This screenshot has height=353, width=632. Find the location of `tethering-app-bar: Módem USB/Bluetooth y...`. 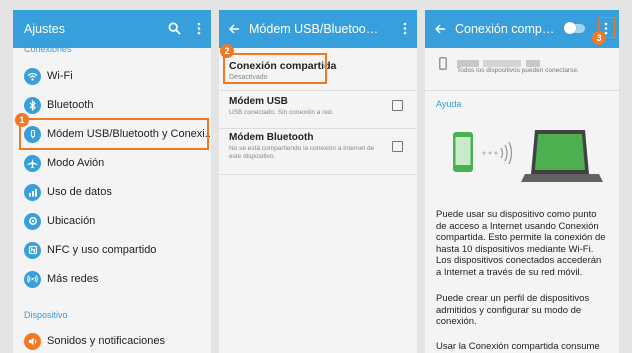

tethering-app-bar: Módem USB/Bluetooth y... is located at coordinates (318, 29).